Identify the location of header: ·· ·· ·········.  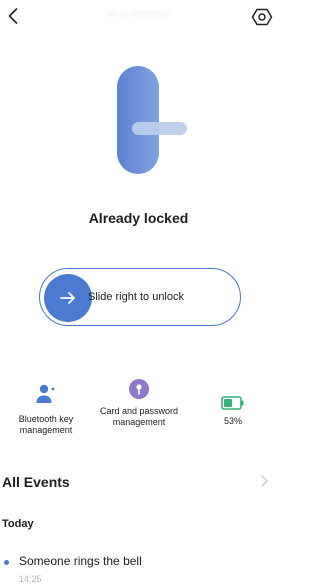
(138, 17).